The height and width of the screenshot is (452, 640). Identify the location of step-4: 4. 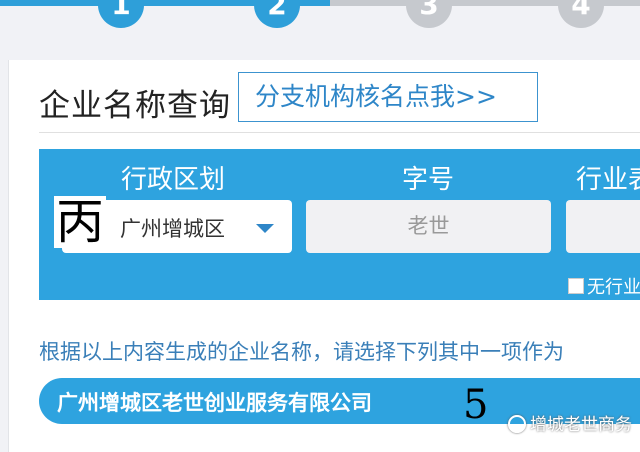
(581, 14).